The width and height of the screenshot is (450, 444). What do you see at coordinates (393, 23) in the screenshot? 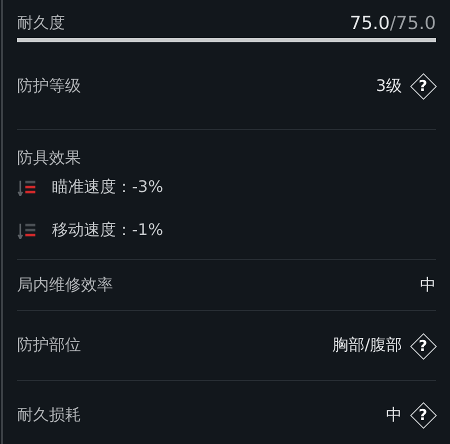
I see `durability-value: 75.0/75.0` at bounding box center [393, 23].